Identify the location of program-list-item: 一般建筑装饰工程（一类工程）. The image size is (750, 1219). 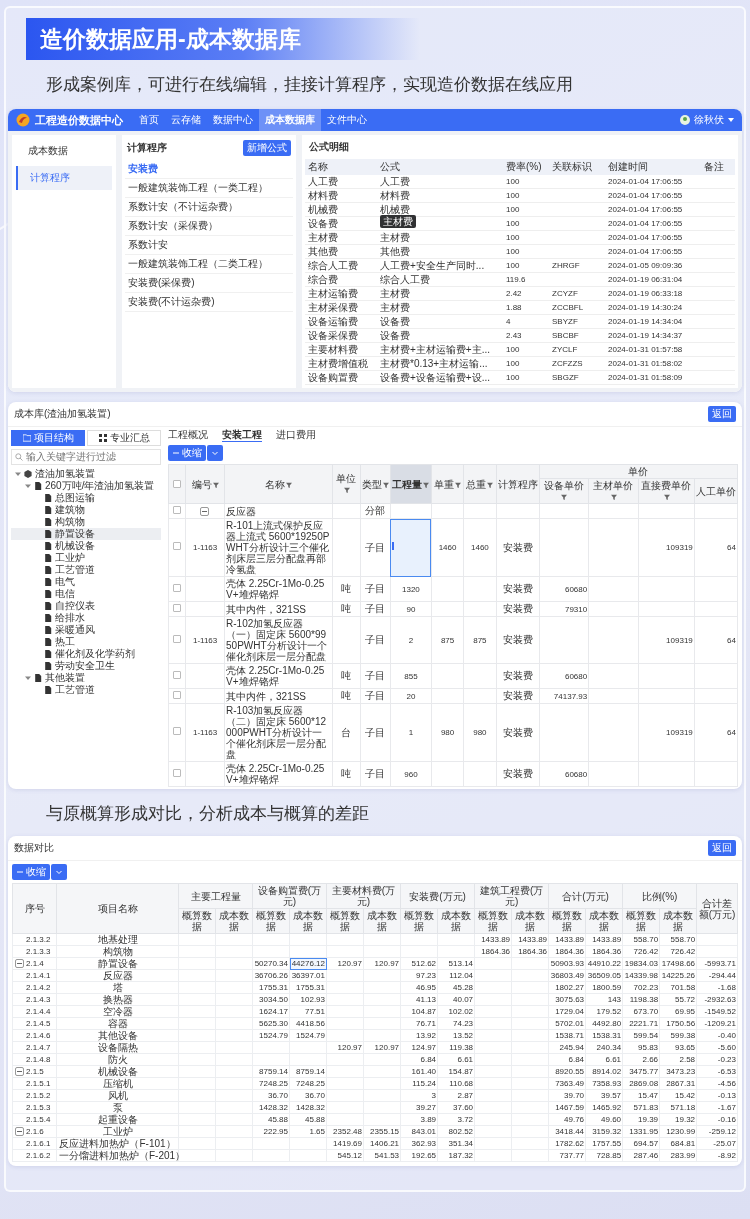
(209, 188).